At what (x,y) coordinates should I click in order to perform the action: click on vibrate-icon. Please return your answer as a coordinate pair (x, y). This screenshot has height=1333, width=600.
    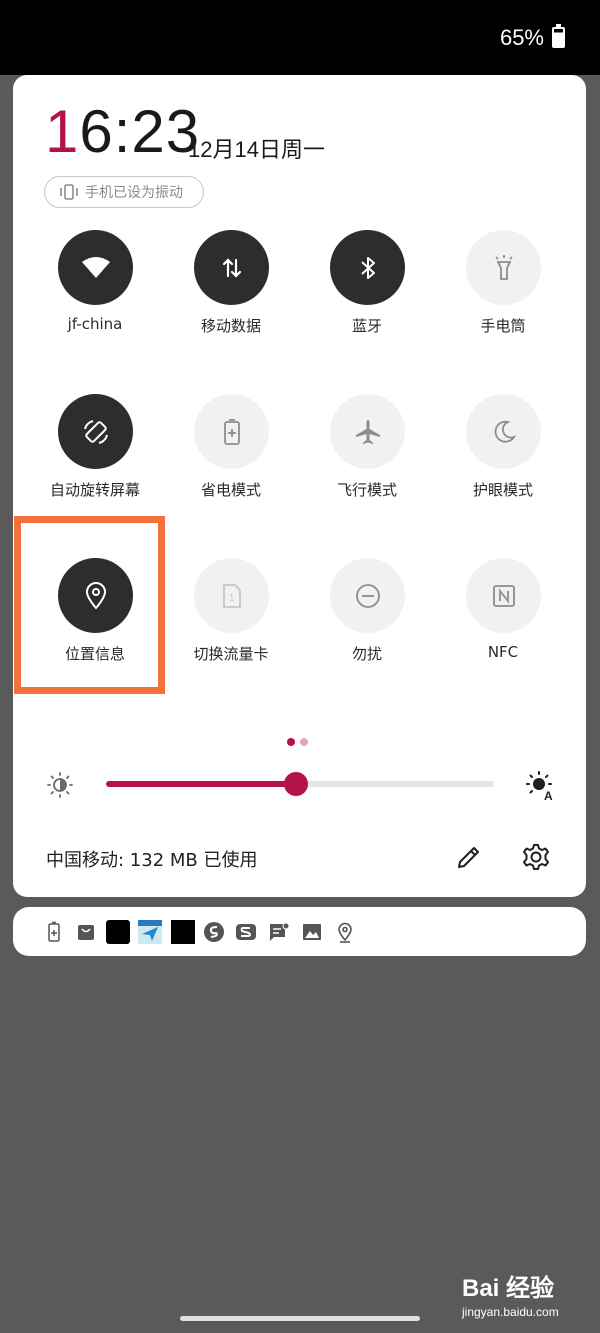
    Looking at the image, I should click on (69, 192).